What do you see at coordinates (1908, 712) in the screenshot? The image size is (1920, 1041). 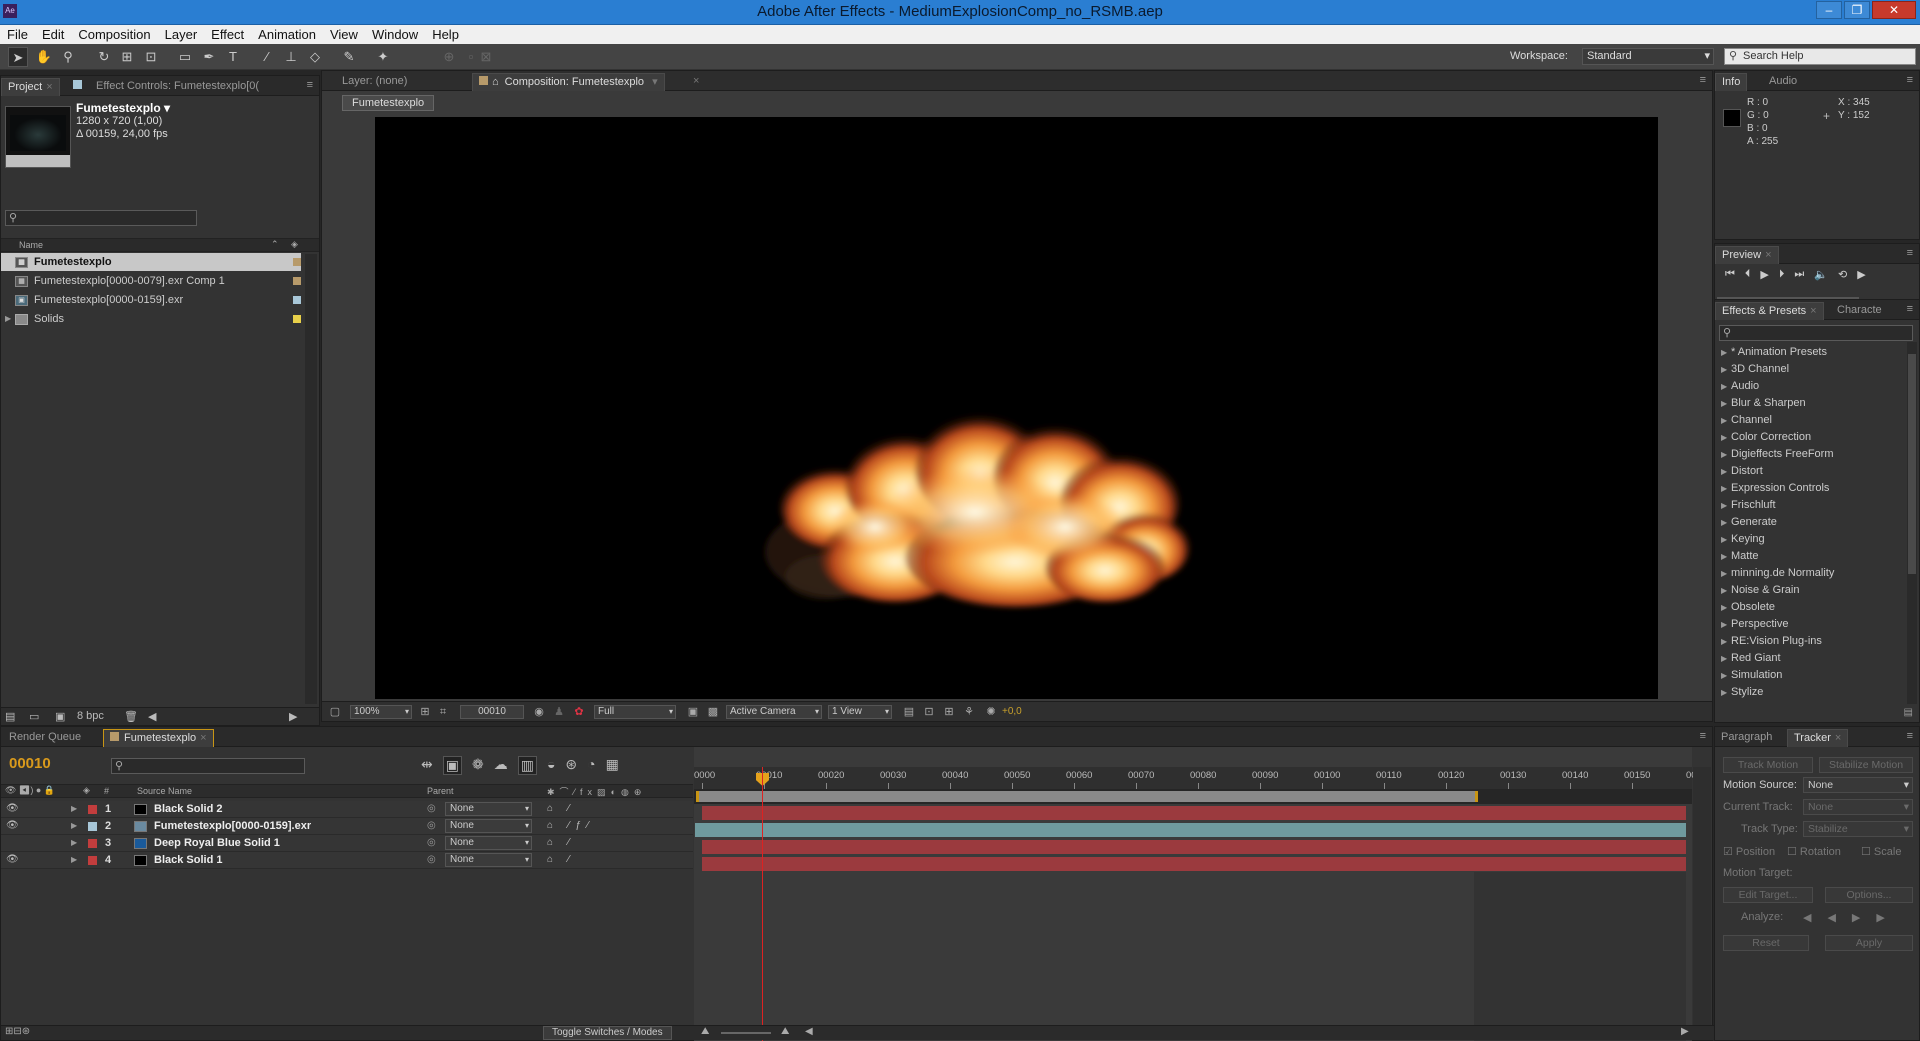 I see `new-preset-icon: ▤` at bounding box center [1908, 712].